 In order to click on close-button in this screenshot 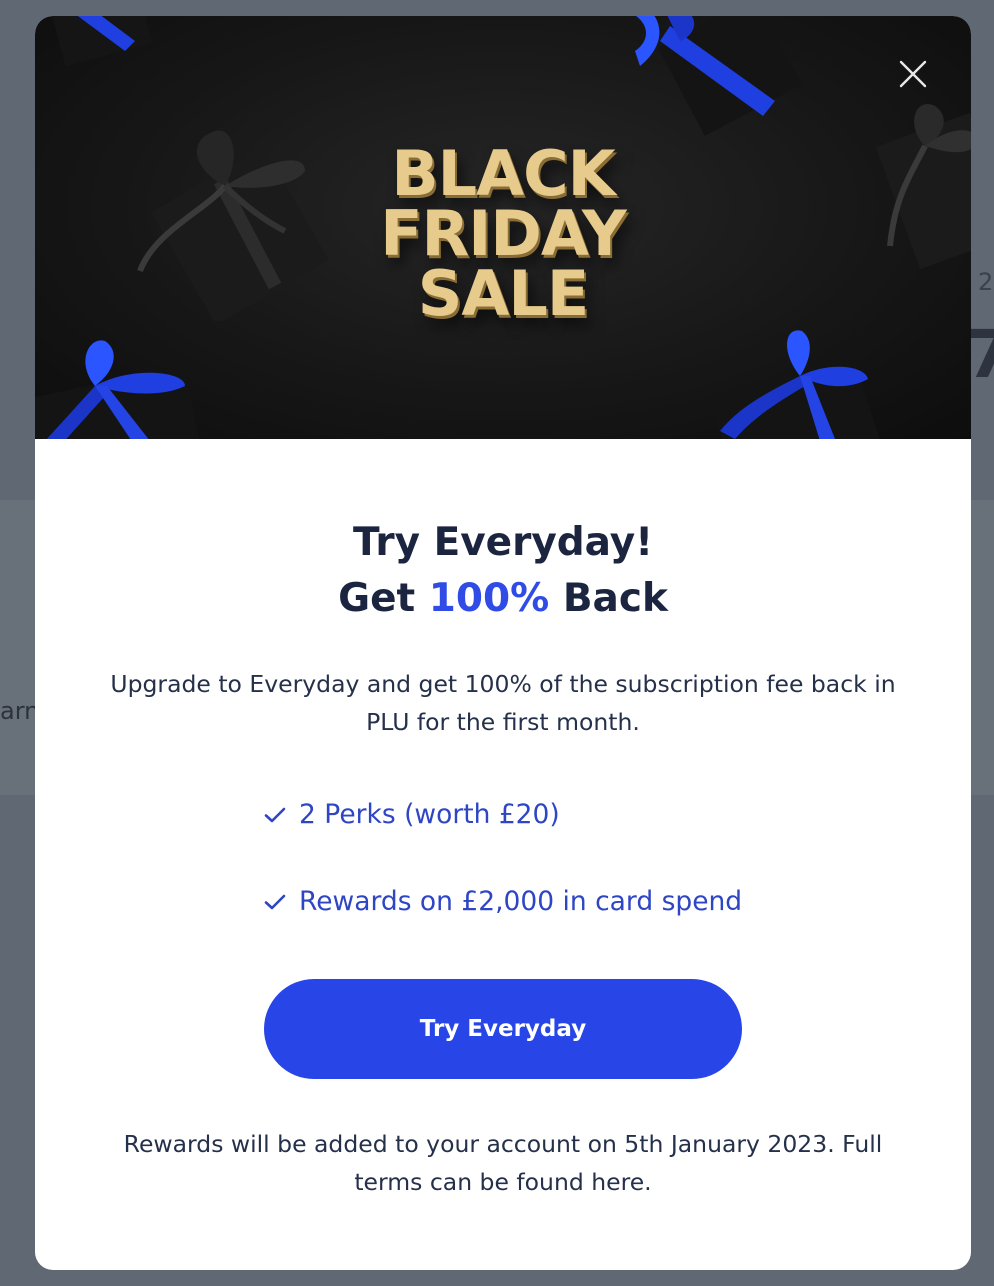, I will do `click(913, 74)`.